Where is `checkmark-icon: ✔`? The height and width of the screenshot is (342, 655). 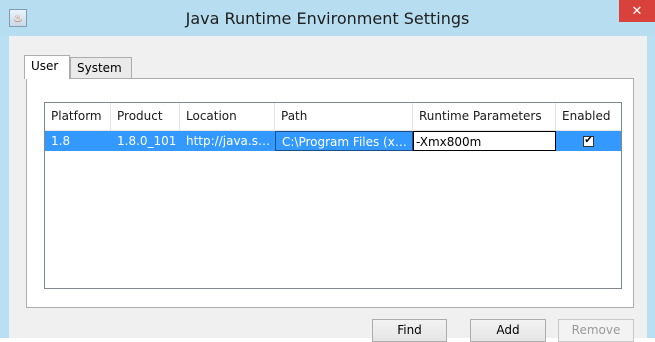 checkmark-icon: ✔ is located at coordinates (588, 140).